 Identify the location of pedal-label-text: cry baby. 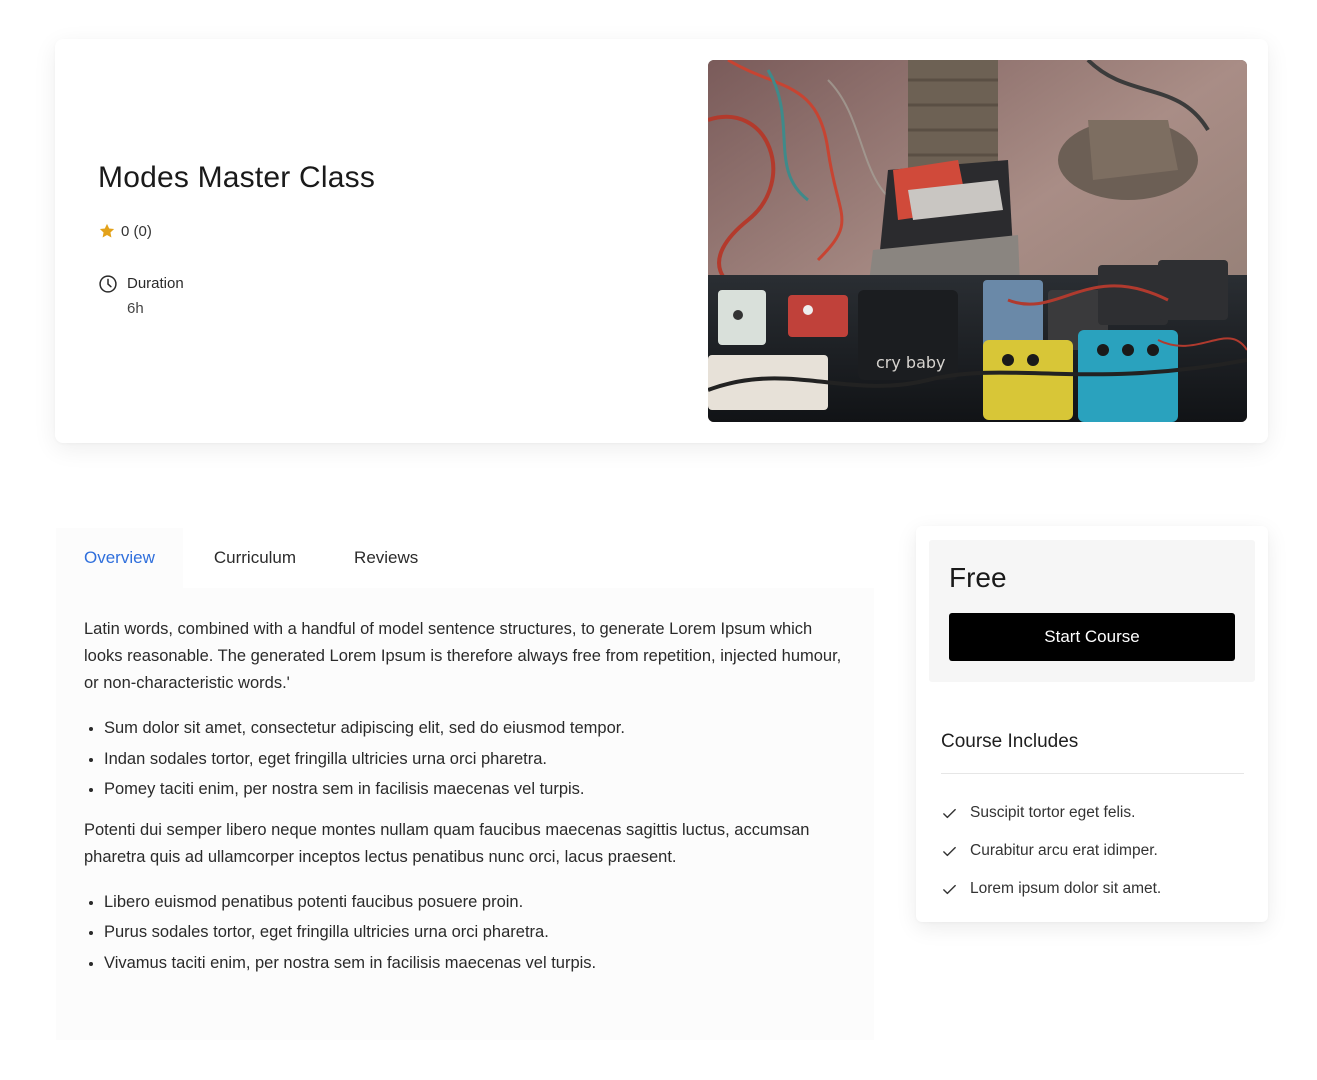
(911, 362).